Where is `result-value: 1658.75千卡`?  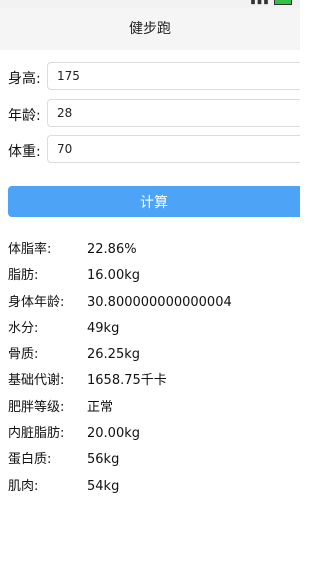
result-value: 1658.75千卡 is located at coordinates (127, 381).